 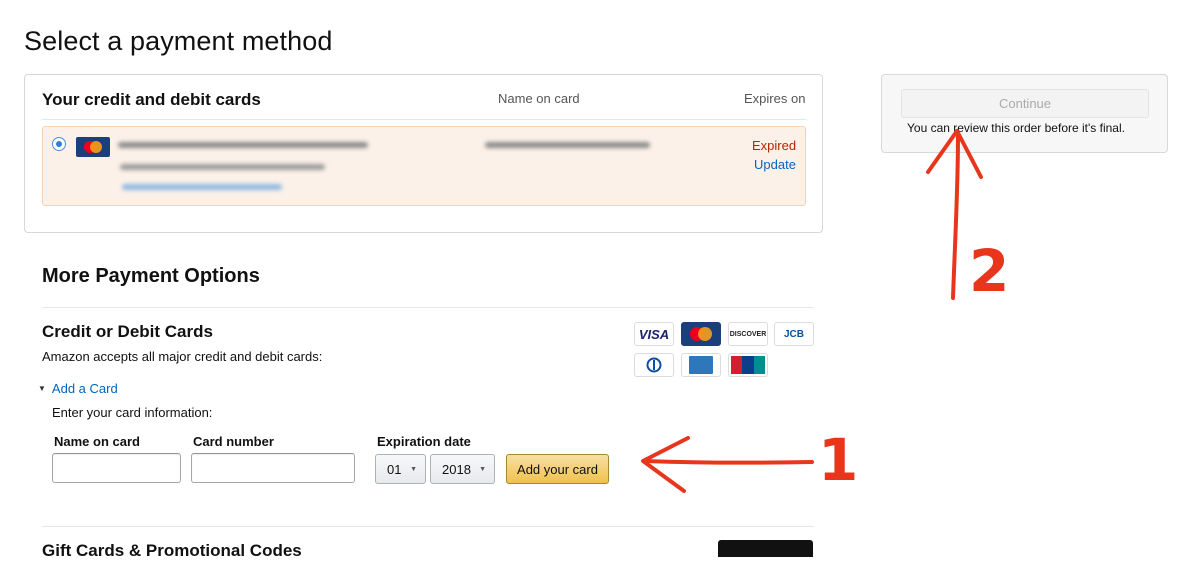 I want to click on annotation-number-1: 1, so click(x=838, y=460).